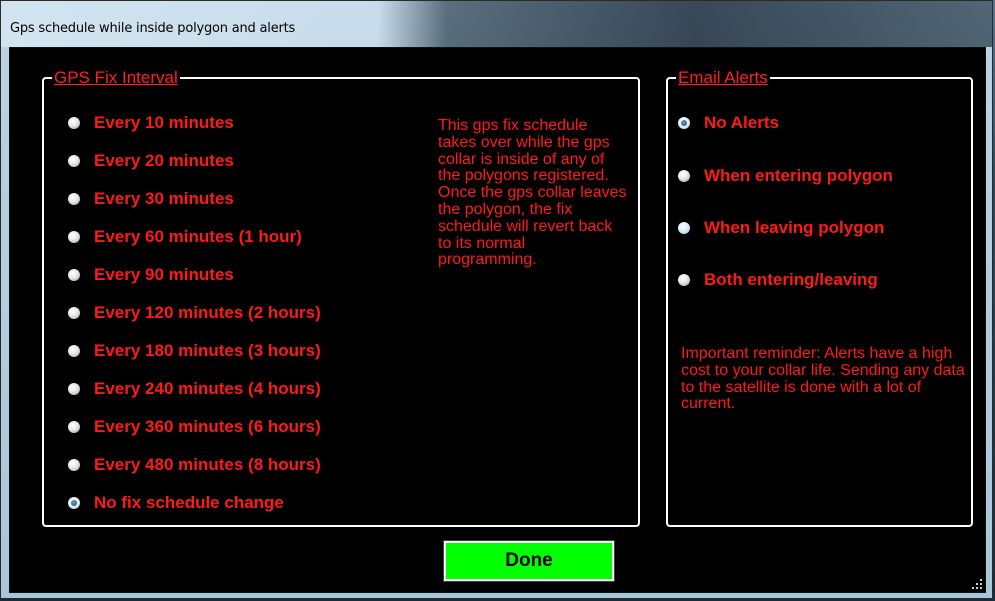 This screenshot has height=601, width=995. Describe the element at coordinates (164, 198) in the screenshot. I see `gps-option-label: Every 30 minutes` at that location.